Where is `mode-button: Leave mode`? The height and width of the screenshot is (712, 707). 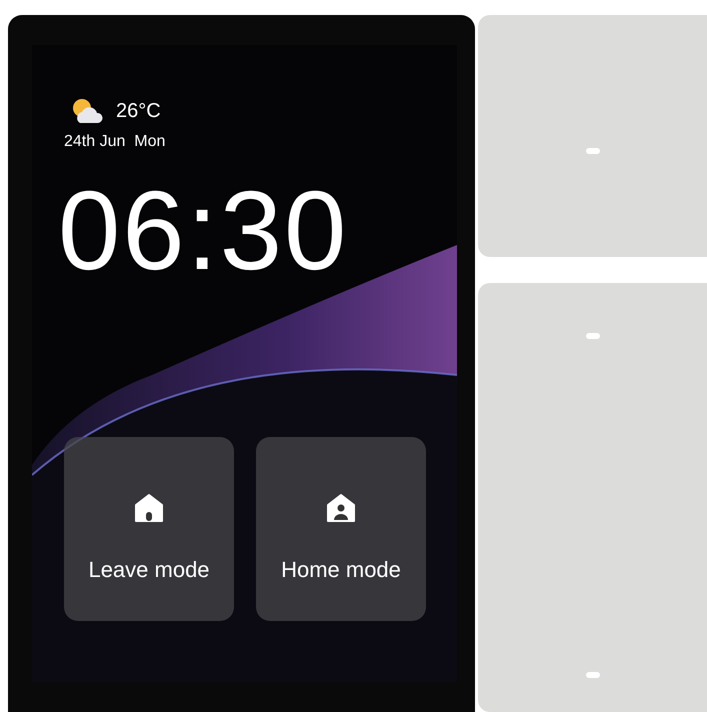
mode-button: Leave mode is located at coordinates (149, 529).